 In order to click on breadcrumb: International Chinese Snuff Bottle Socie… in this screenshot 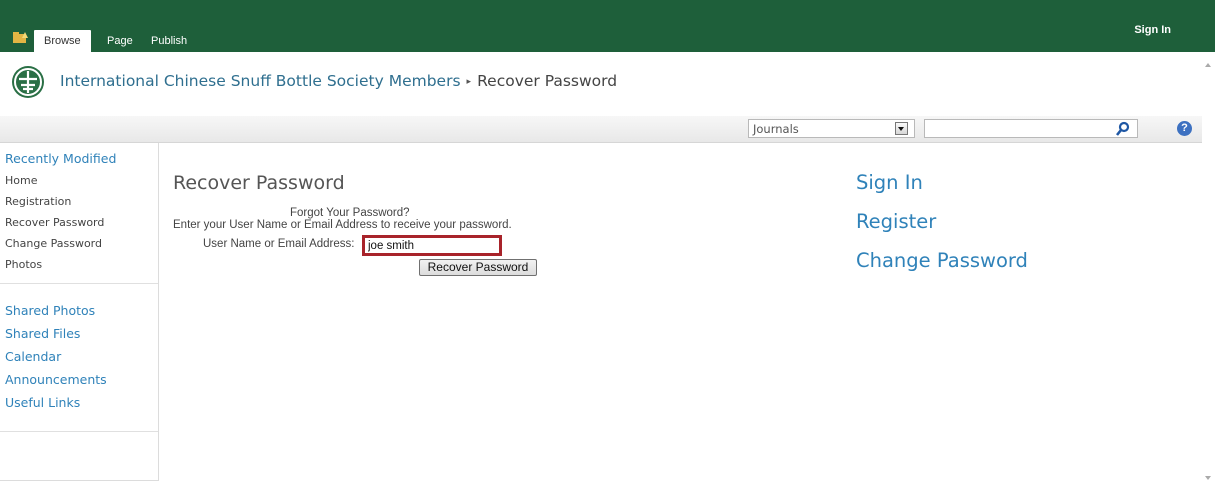, I will do `click(338, 81)`.